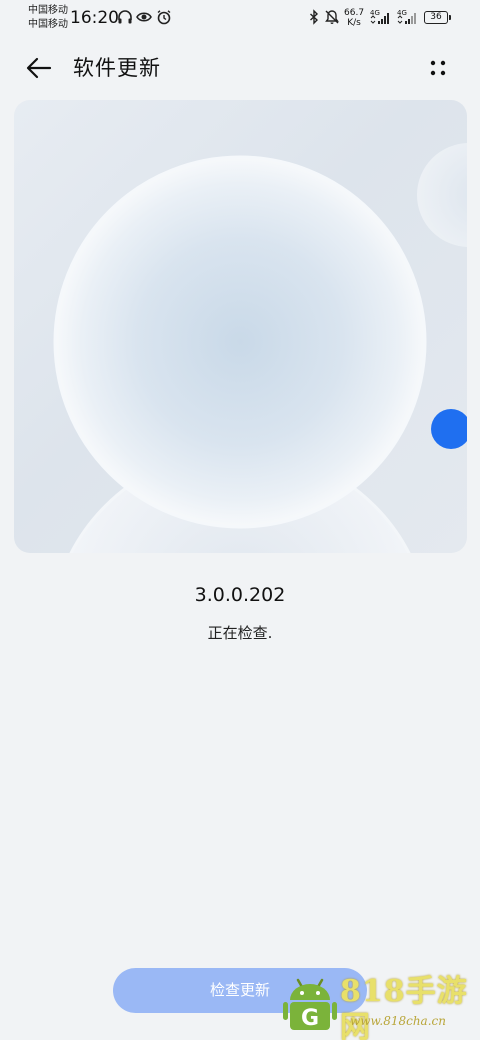 The image size is (480, 1040). I want to click on watermark-url: www.818cha.cn, so click(398, 1021).